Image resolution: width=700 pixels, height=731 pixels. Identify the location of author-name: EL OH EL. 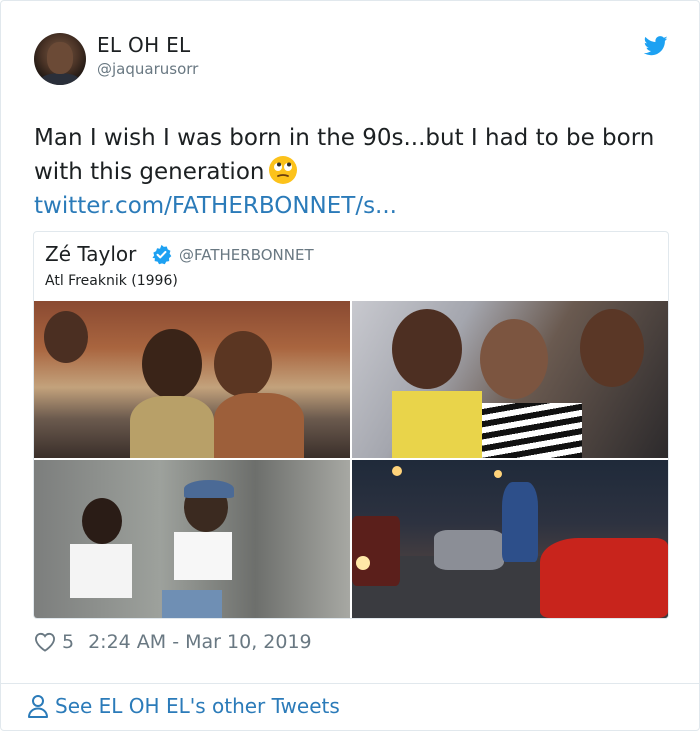
(143, 45).